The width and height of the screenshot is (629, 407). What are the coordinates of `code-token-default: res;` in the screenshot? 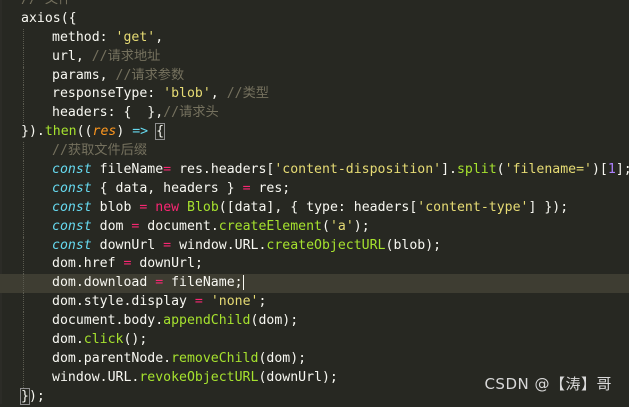 It's located at (270, 188).